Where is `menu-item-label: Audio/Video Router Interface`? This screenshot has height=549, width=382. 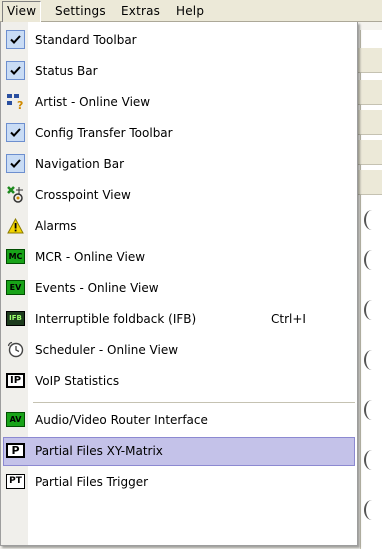 menu-item-label: Audio/Video Router Interface is located at coordinates (121, 420).